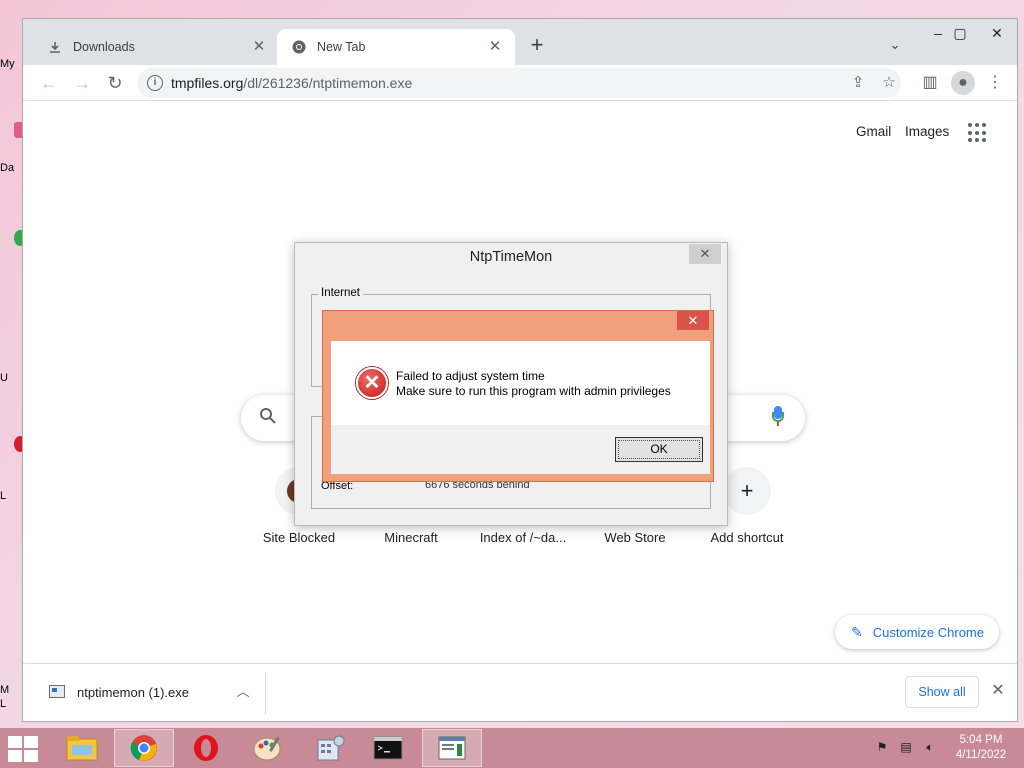  I want to click on clock-date: 4/11/2022, so click(981, 755).